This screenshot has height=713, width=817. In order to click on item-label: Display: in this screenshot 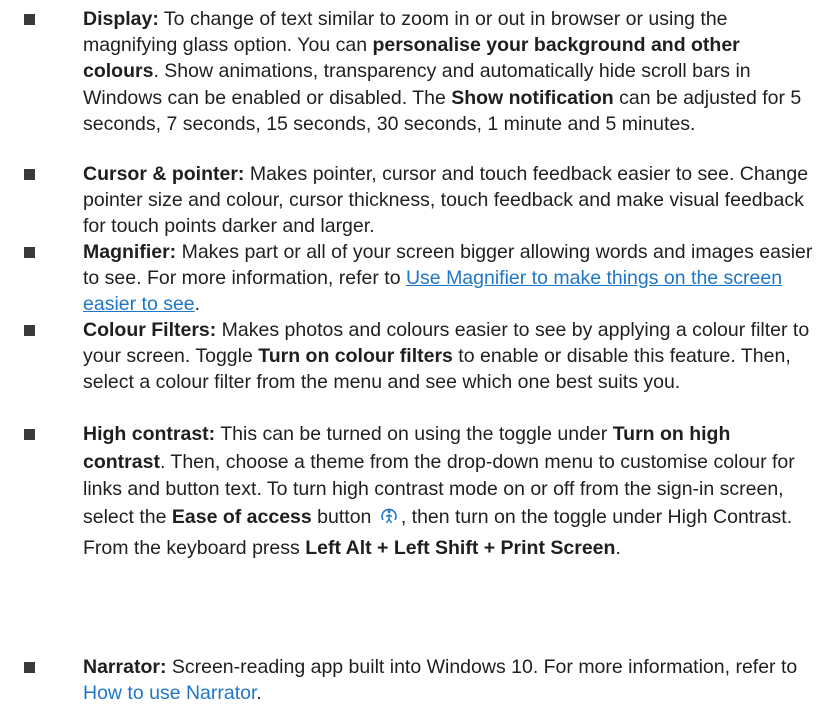, I will do `click(121, 19)`.